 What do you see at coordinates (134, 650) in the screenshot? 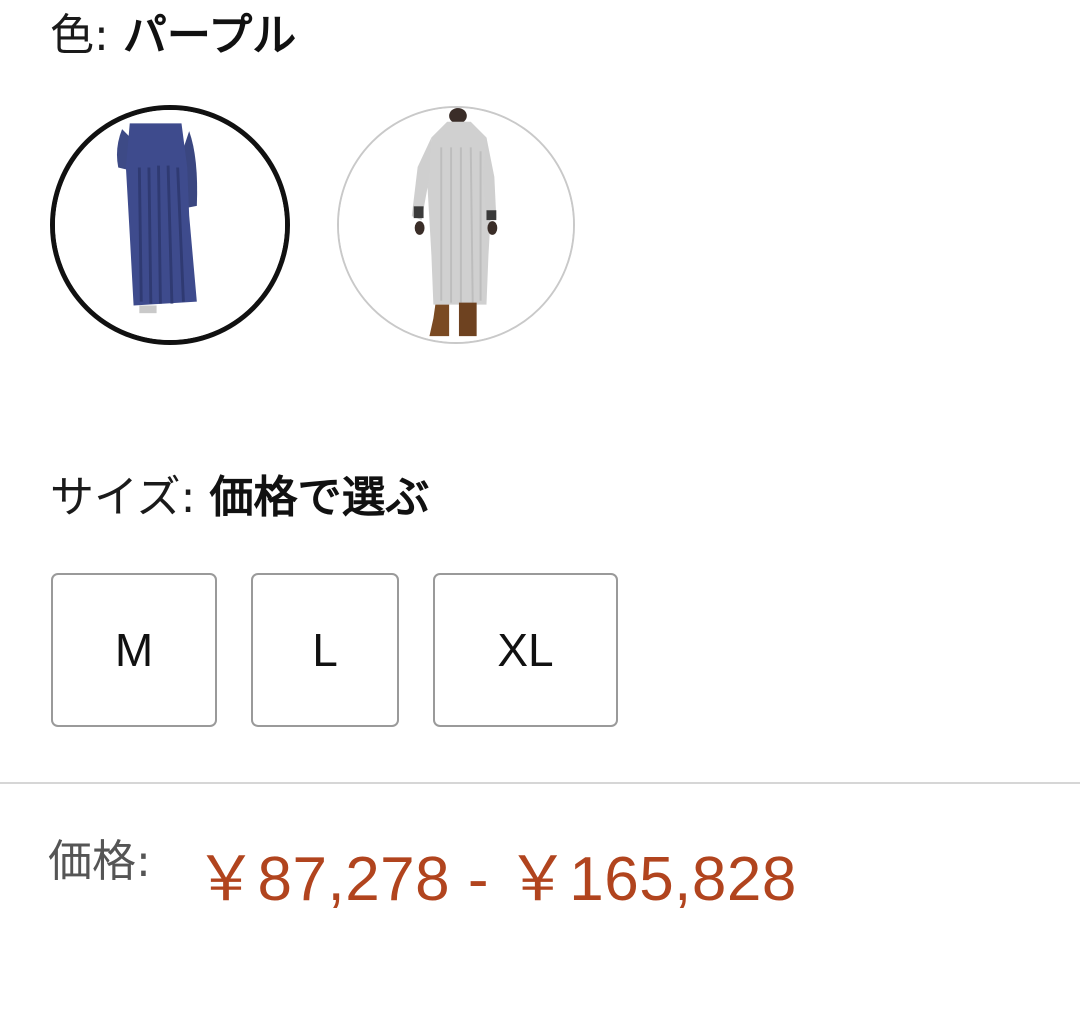
I see `size-option-m: M` at bounding box center [134, 650].